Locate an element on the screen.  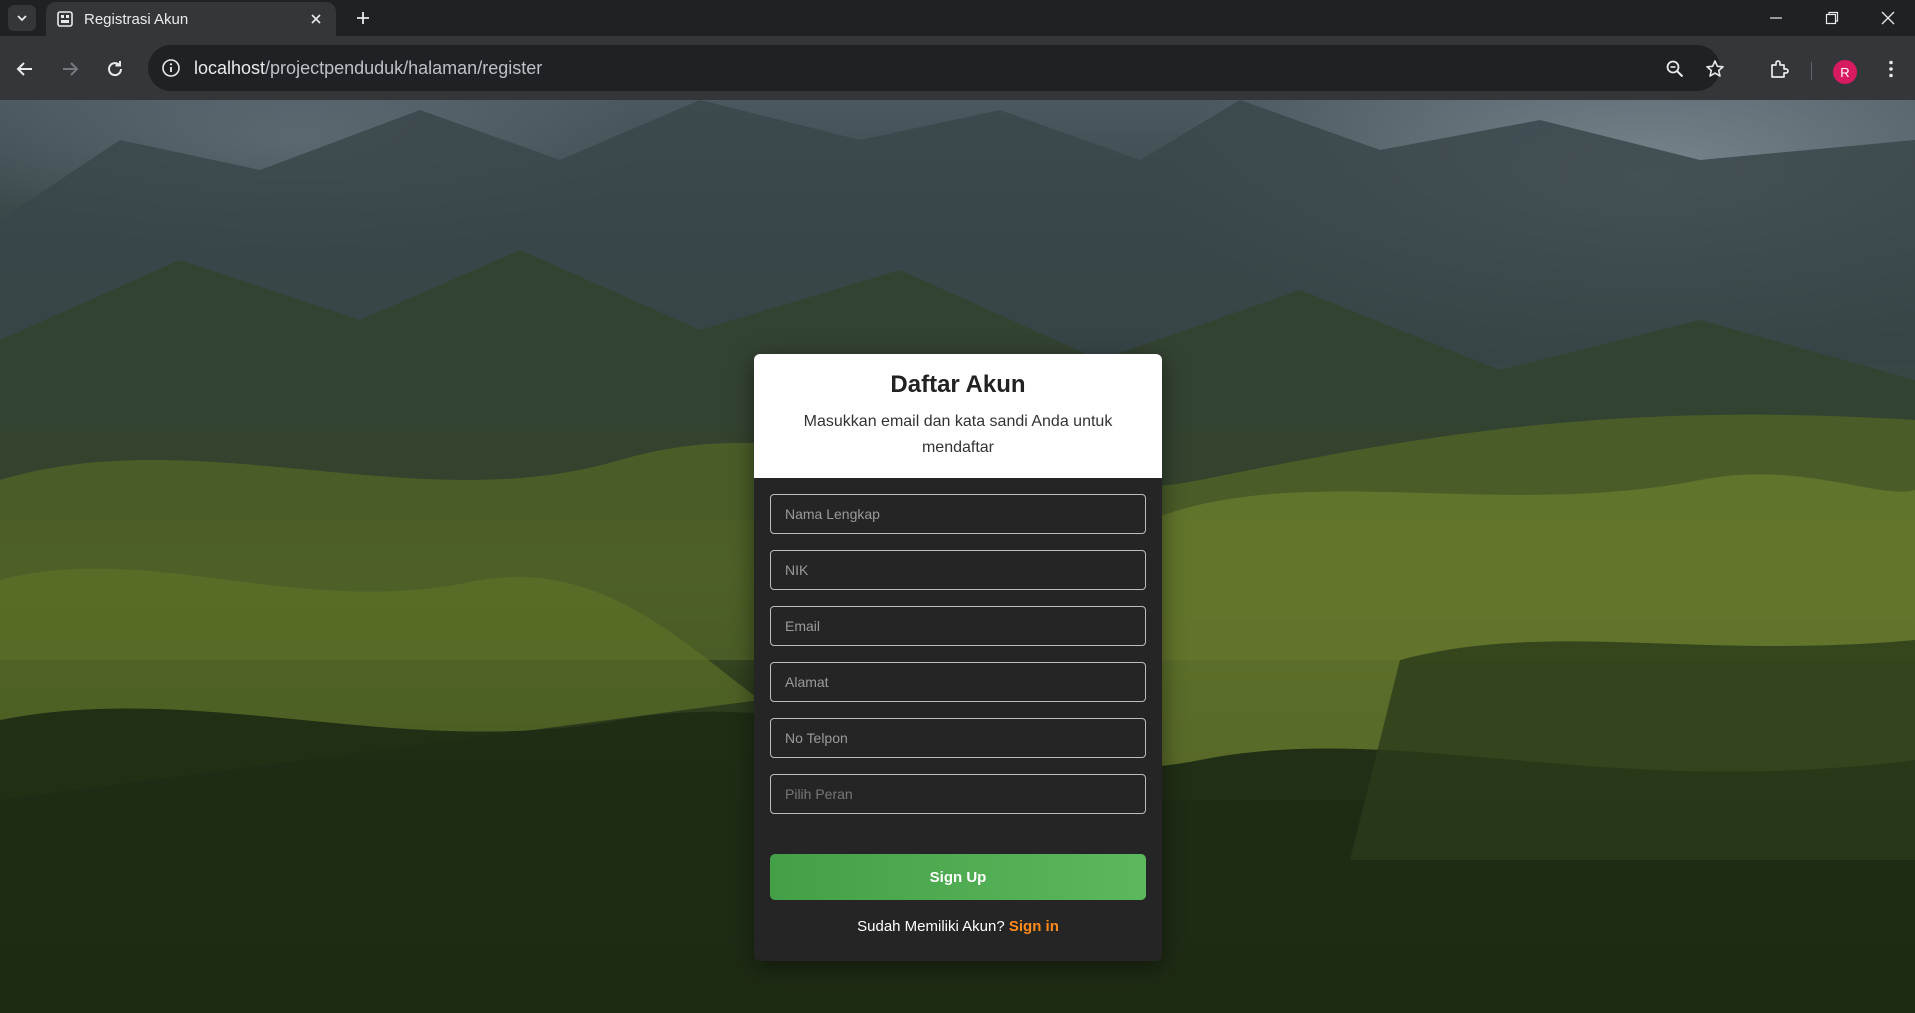
bookmark-button is located at coordinates (1715, 69).